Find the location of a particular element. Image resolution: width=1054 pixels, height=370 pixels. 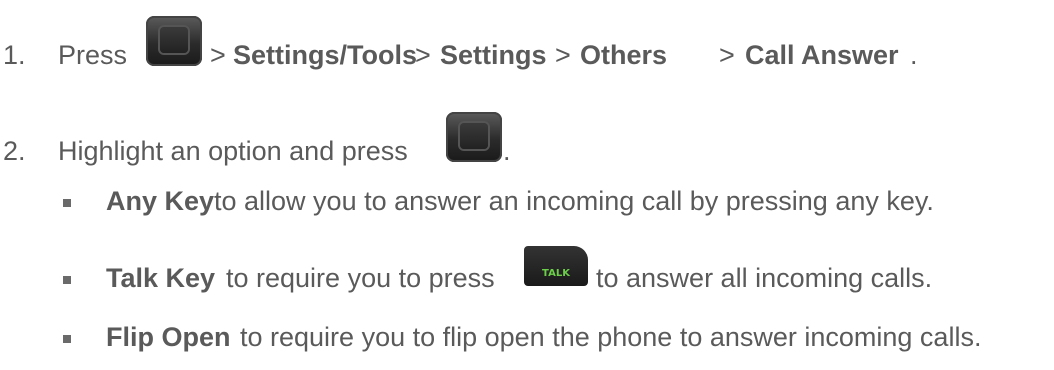

option-name: Any Key is located at coordinates (160, 201).